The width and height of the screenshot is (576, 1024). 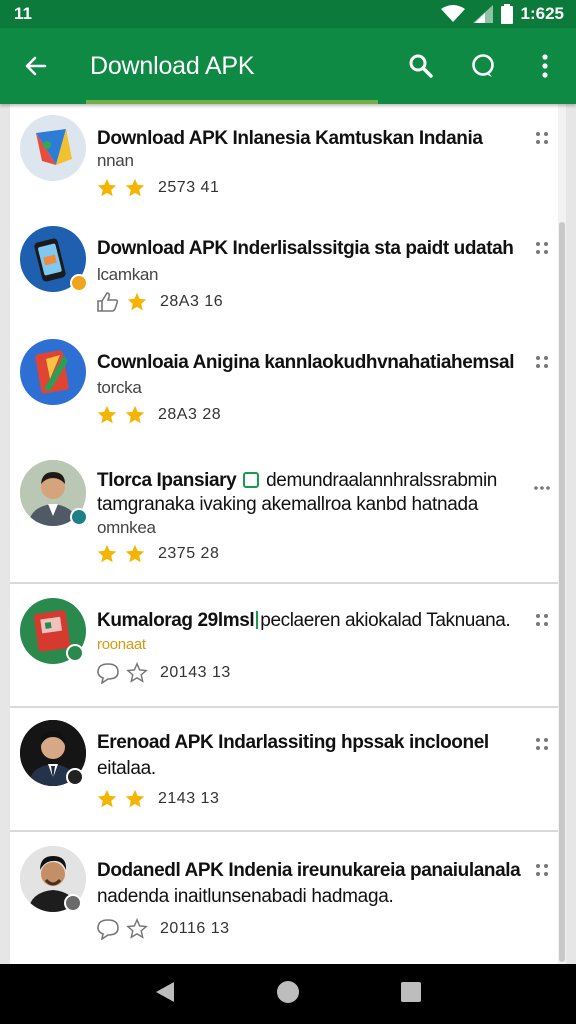 I want to click on status-time-left: 11, so click(x=23, y=13).